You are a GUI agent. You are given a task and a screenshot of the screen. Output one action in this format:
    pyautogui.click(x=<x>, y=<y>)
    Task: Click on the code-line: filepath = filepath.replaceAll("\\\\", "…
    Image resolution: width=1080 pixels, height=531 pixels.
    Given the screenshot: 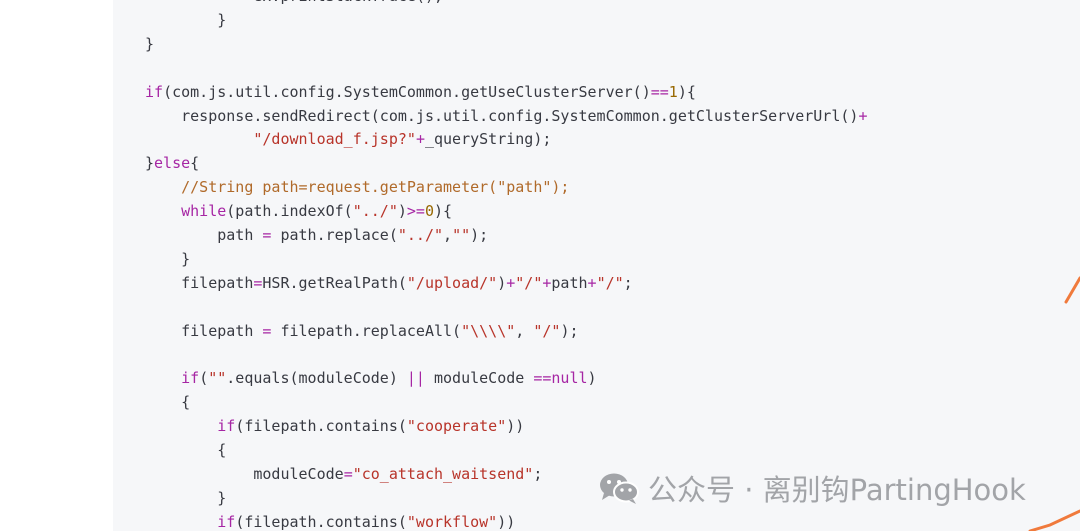 What is the action you would take?
    pyautogui.click(x=362, y=331)
    